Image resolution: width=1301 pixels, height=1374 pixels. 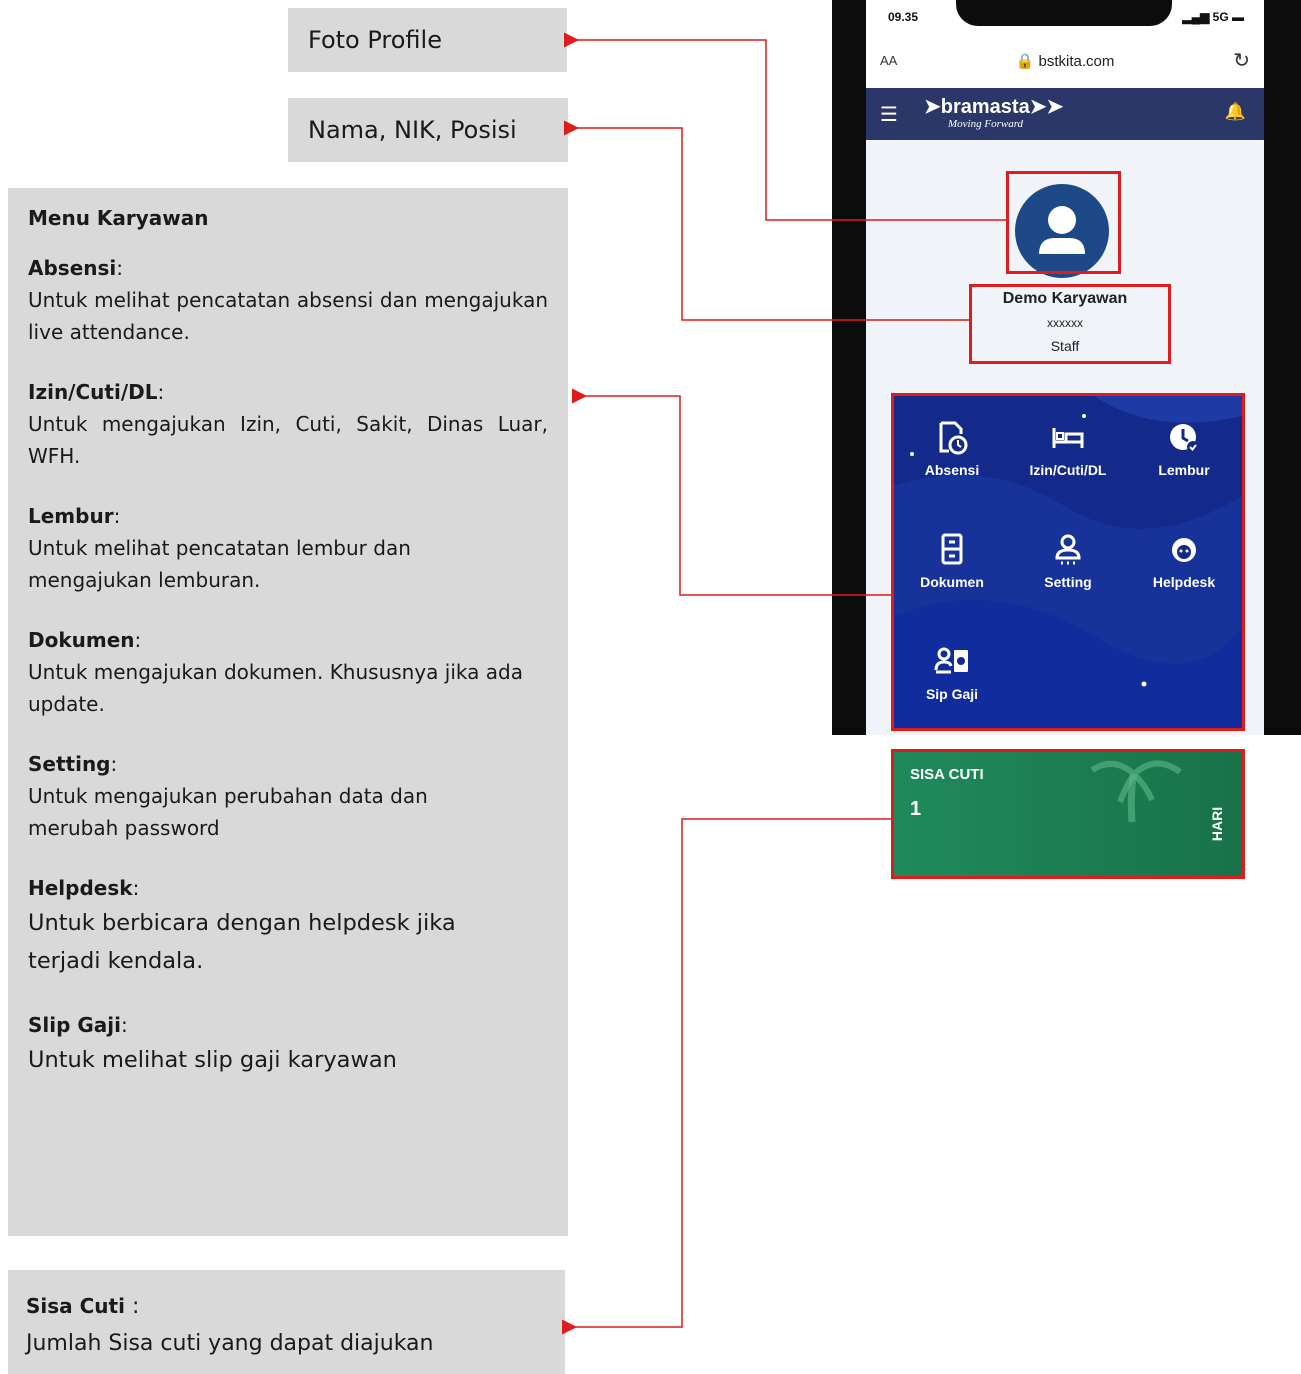 I want to click on url-field: 🔒 bstkita.com, so click(x=1065, y=61).